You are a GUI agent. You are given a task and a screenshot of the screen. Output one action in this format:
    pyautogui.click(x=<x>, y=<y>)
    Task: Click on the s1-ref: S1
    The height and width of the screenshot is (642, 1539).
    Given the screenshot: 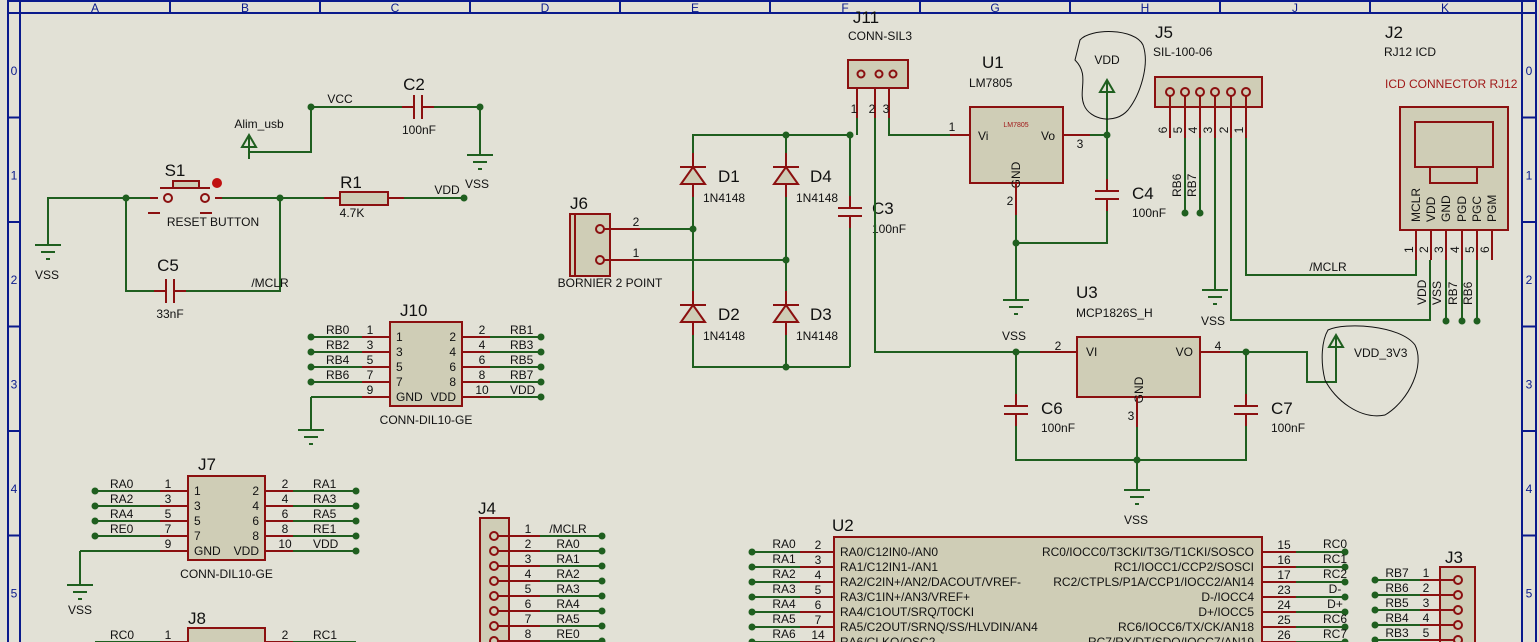 What is the action you would take?
    pyautogui.click(x=175, y=170)
    